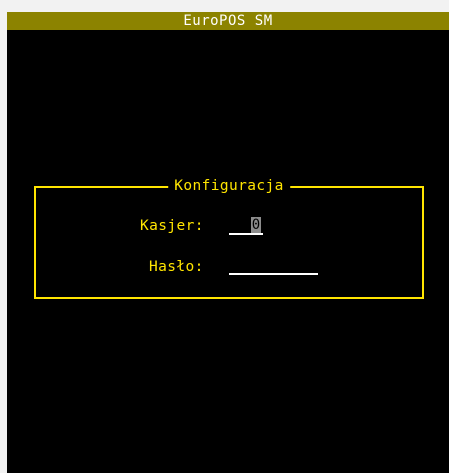  What do you see at coordinates (273, 266) in the screenshot?
I see `password-input` at bounding box center [273, 266].